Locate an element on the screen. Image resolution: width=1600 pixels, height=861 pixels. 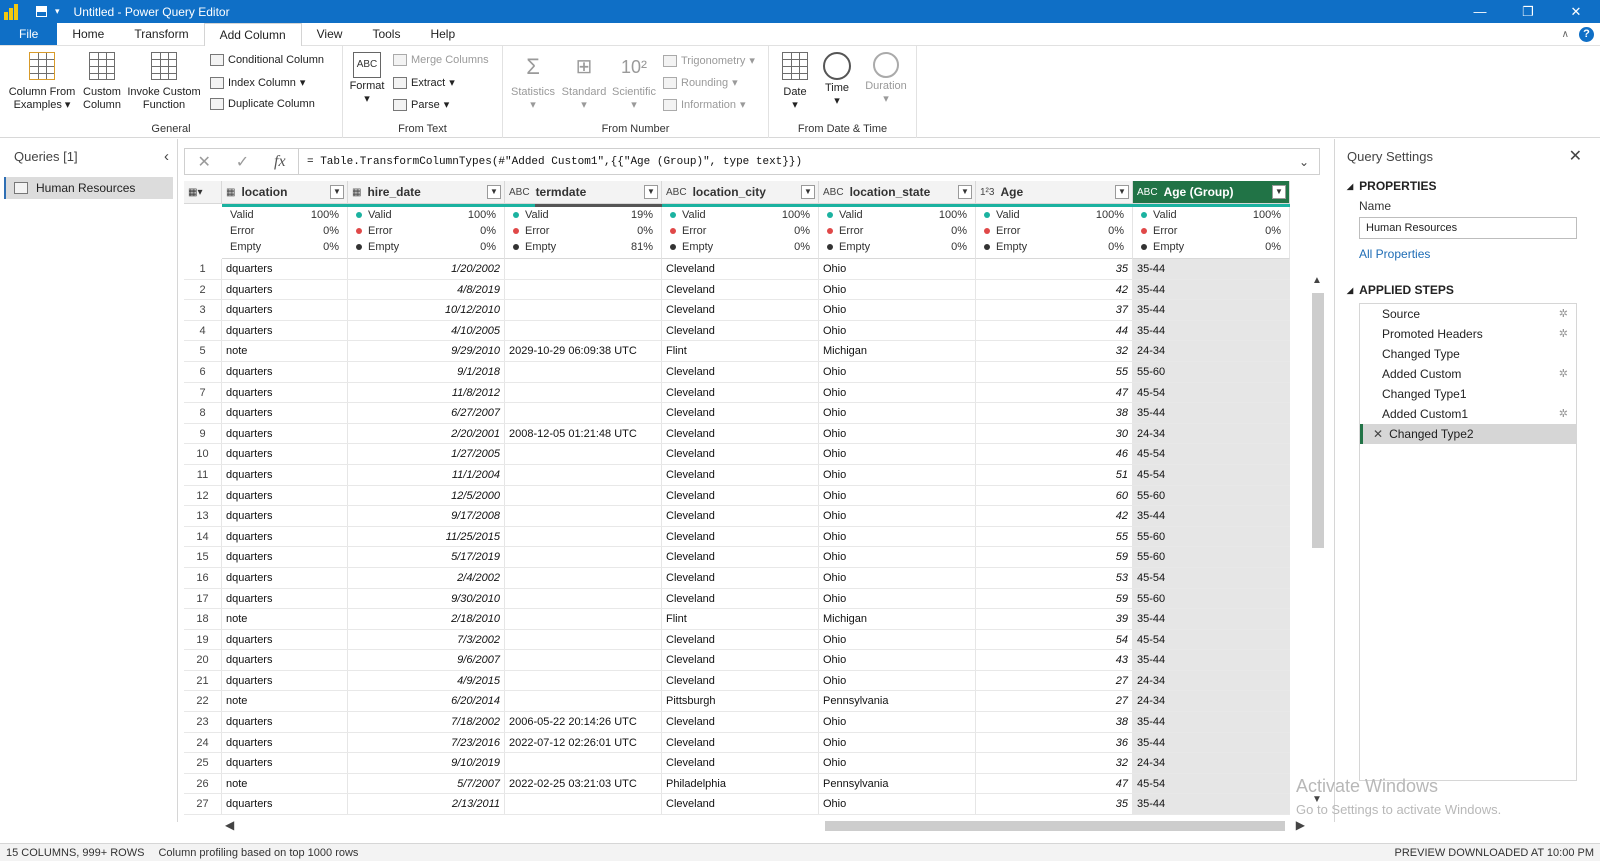
standard-button: ⊞ Standard ▾ is located at coordinates (584, 82).